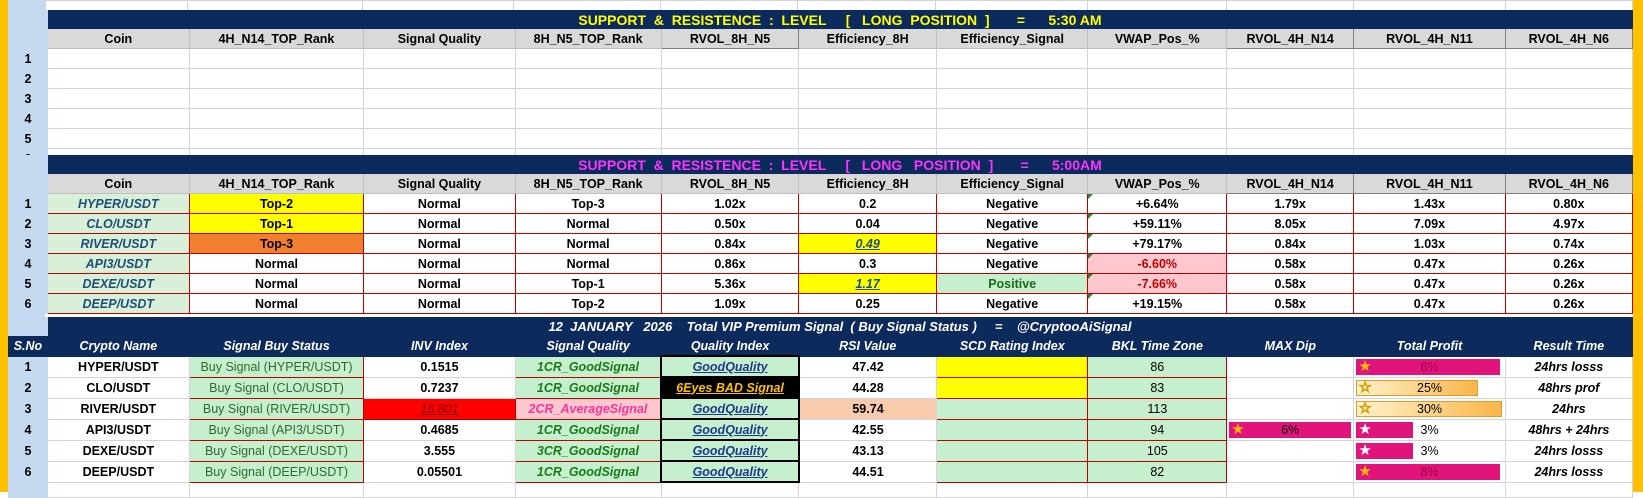 The width and height of the screenshot is (1643, 498). Describe the element at coordinates (730, 346) in the screenshot. I see `column-header: Quality Index` at that location.